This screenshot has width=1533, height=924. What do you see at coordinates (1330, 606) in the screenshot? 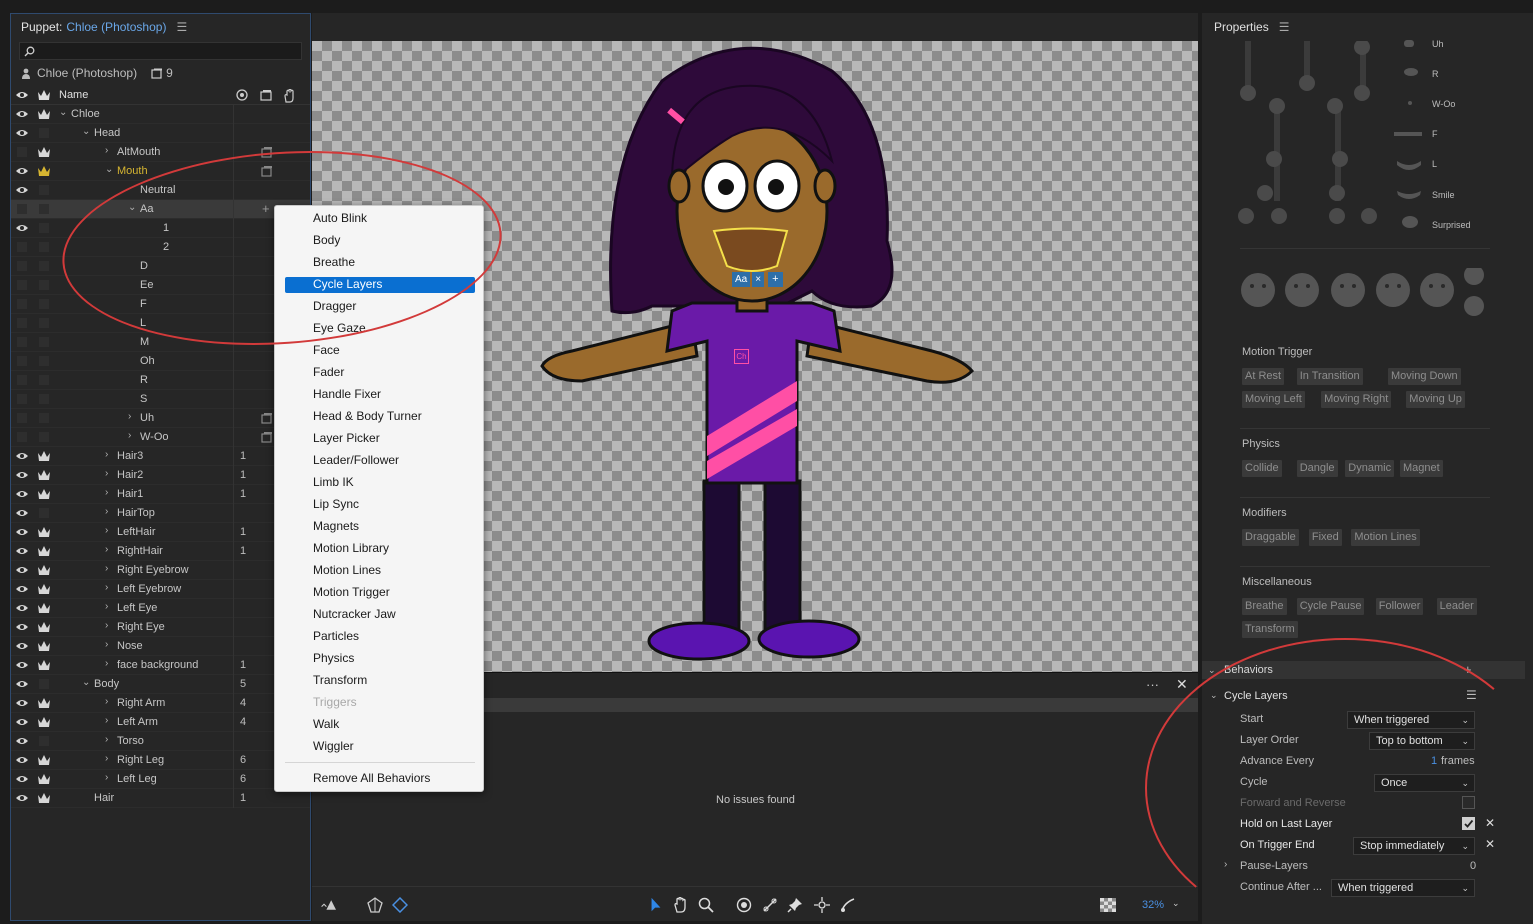
I see `tag-cycle-pause: Cycle Pause` at bounding box center [1330, 606].